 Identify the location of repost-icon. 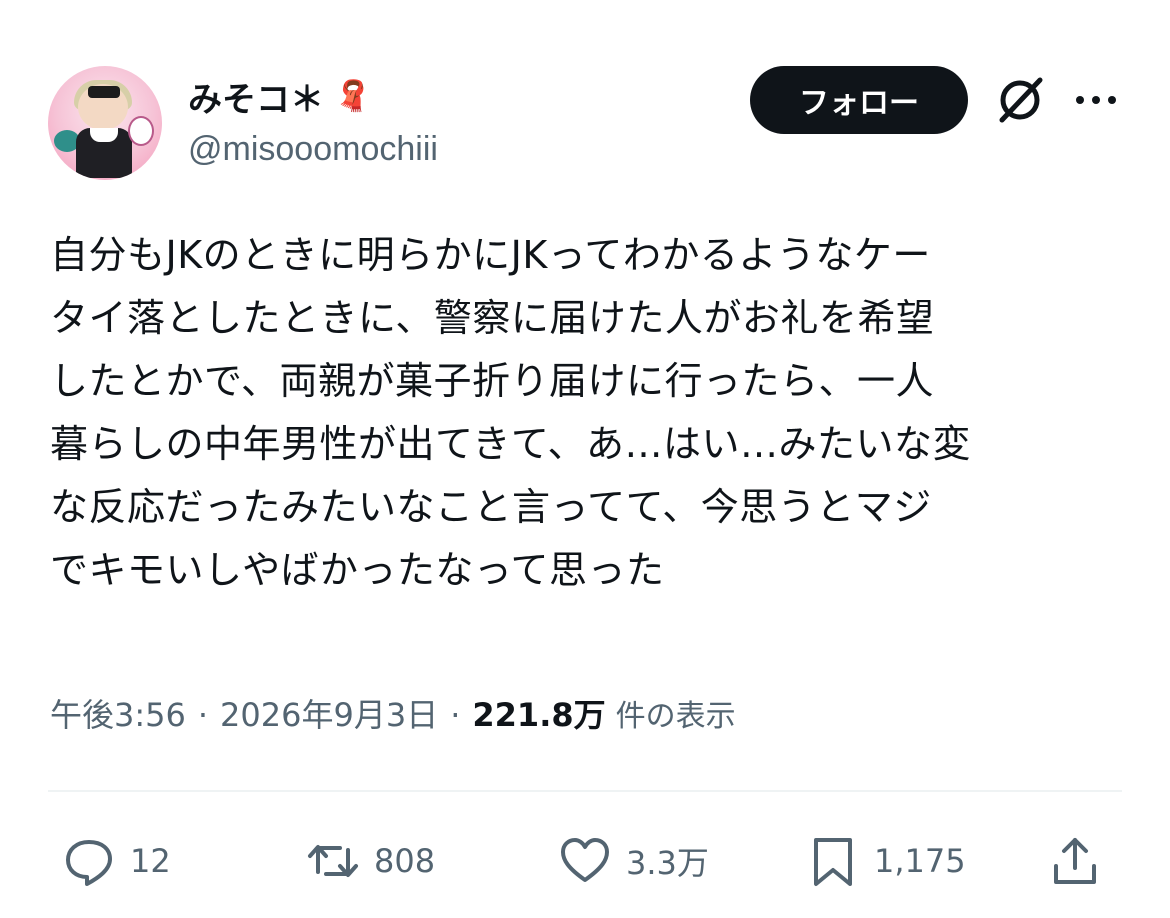
(333, 861).